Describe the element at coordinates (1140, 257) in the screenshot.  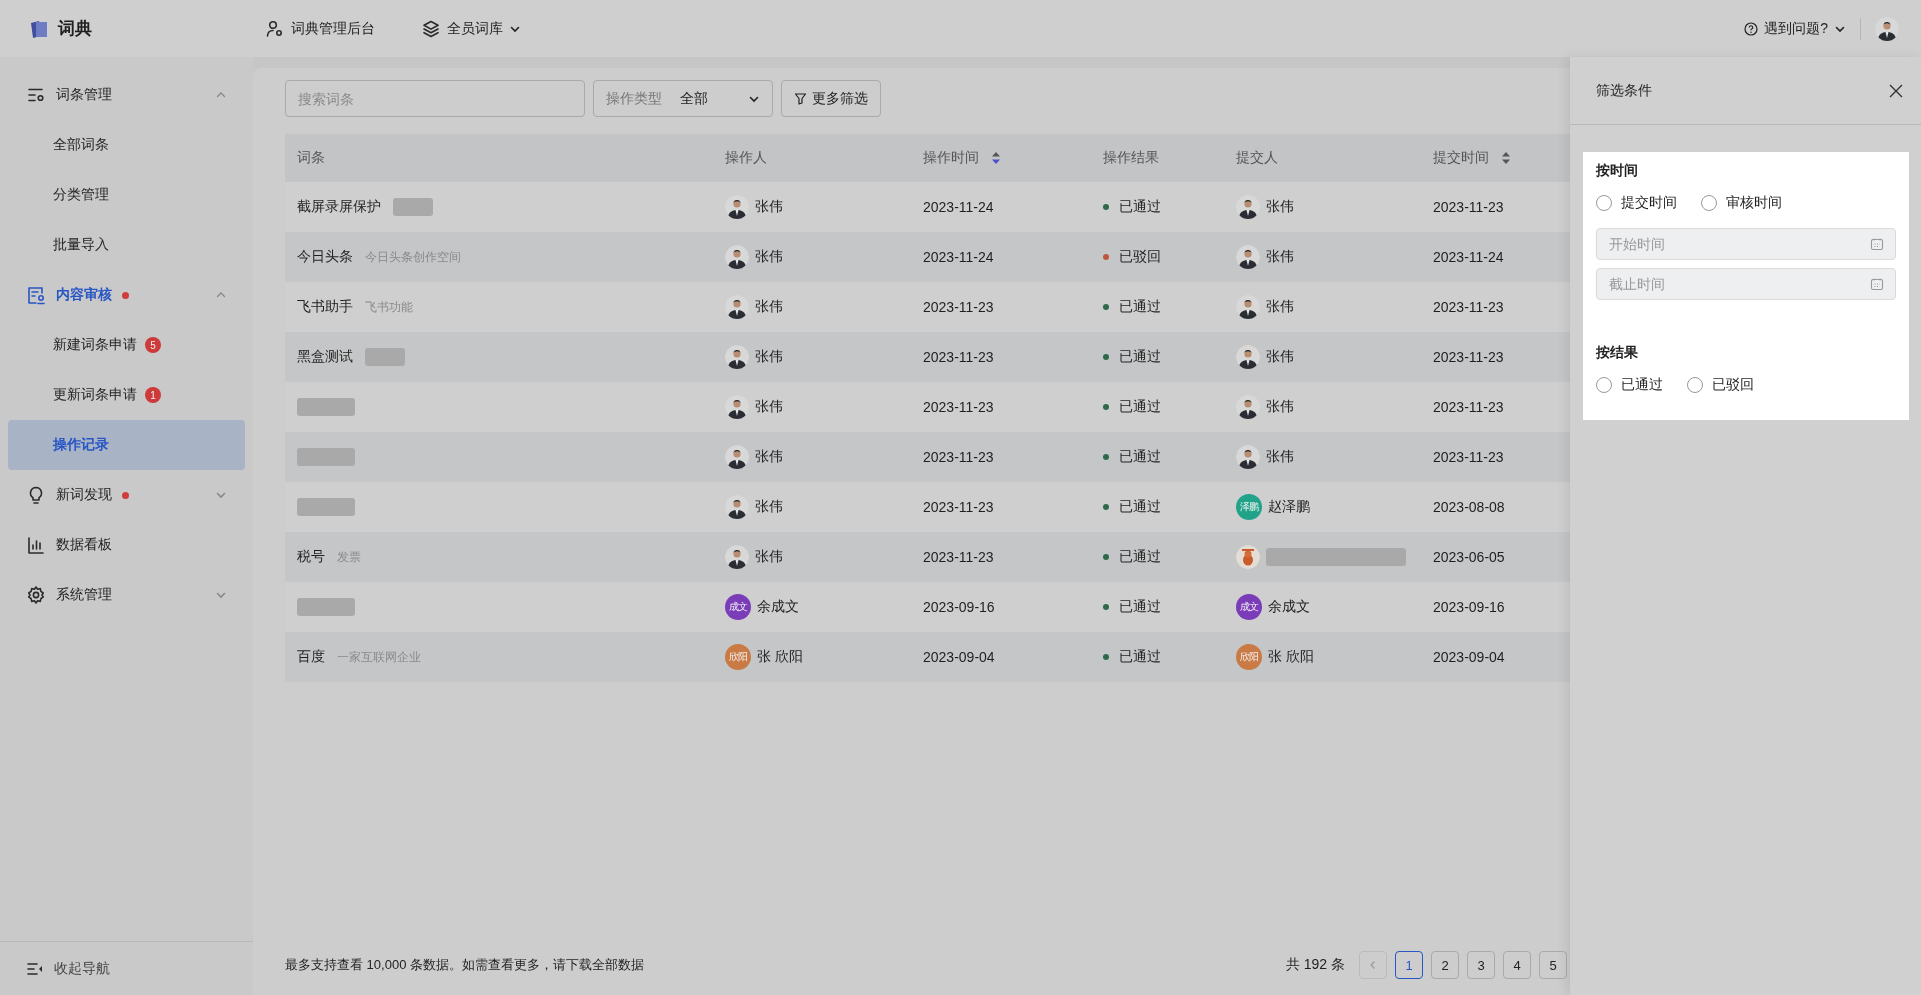
I see `status-text: 已驳回` at that location.